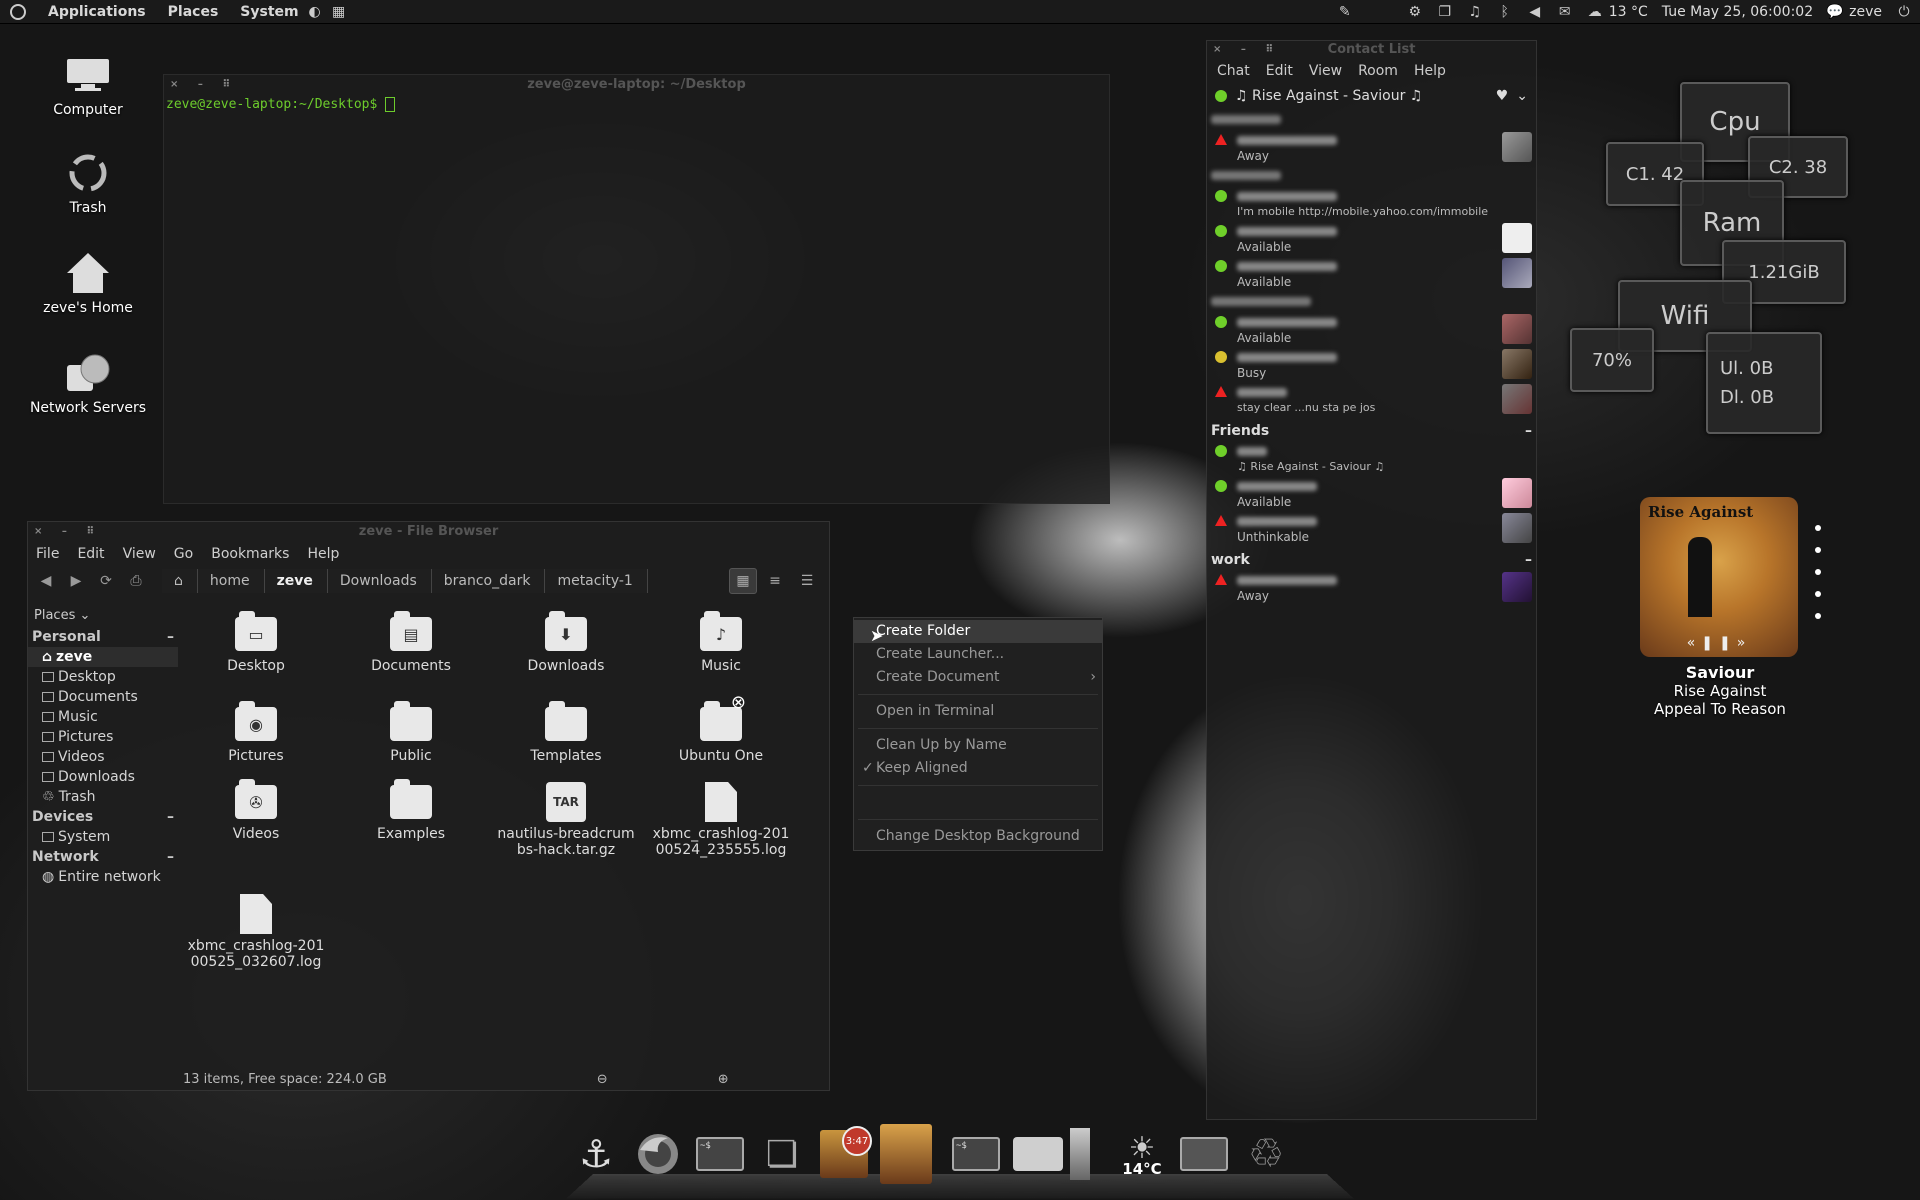 The height and width of the screenshot is (1200, 1920). I want to click on desktop-icon-trash: Trash, so click(88, 183).